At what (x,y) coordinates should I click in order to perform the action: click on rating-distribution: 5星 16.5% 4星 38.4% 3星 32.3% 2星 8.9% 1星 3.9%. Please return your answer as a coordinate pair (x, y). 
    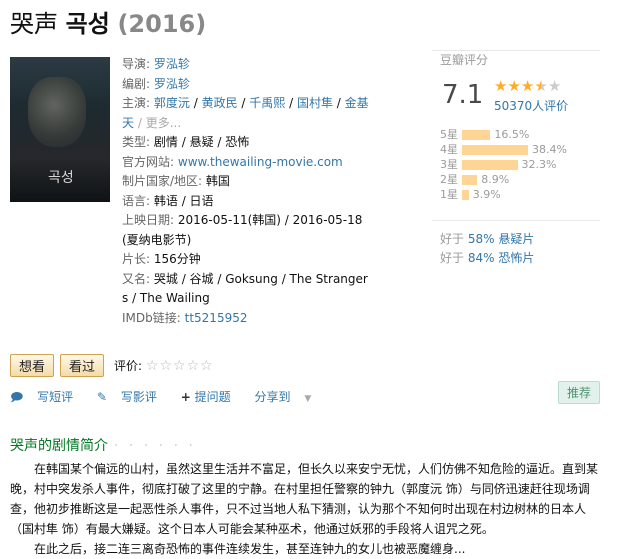
    Looking at the image, I should click on (530, 164).